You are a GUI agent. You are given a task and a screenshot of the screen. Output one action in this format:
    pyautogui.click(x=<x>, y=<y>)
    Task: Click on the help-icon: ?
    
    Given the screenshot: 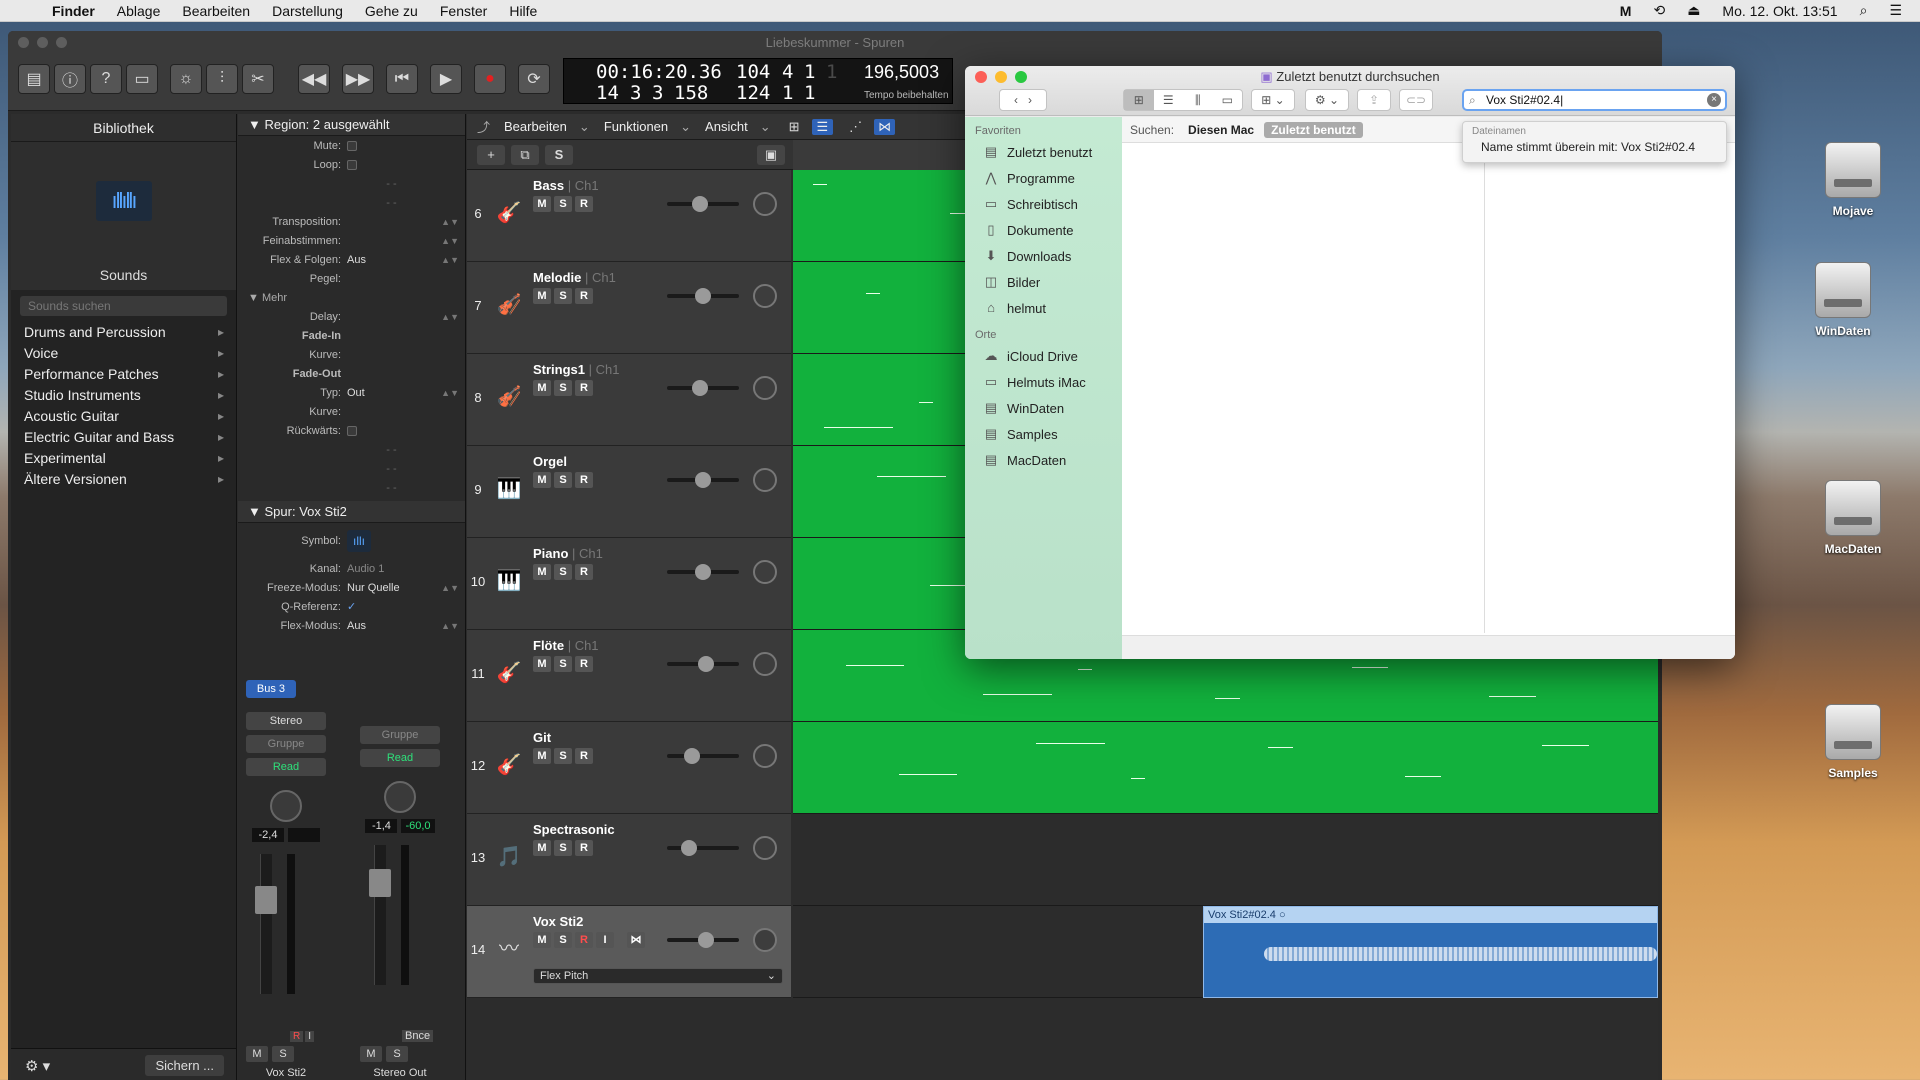 What is the action you would take?
    pyautogui.click(x=106, y=79)
    